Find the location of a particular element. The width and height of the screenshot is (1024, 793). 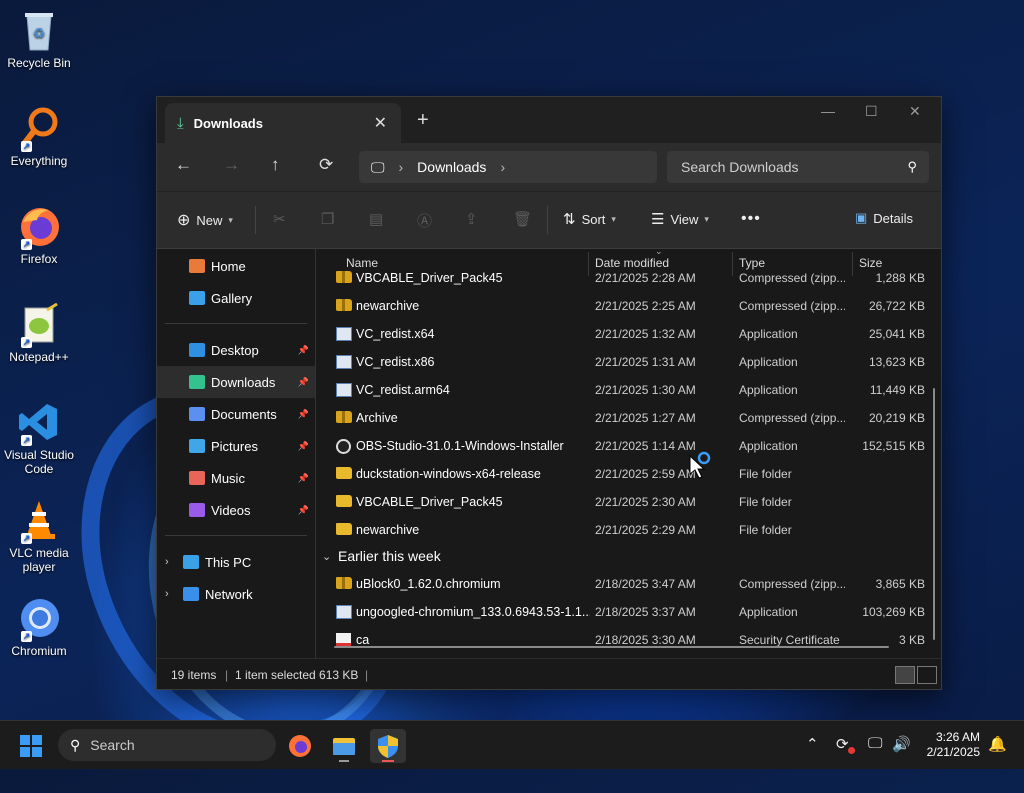

zip-icon is located at coordinates (344, 277).